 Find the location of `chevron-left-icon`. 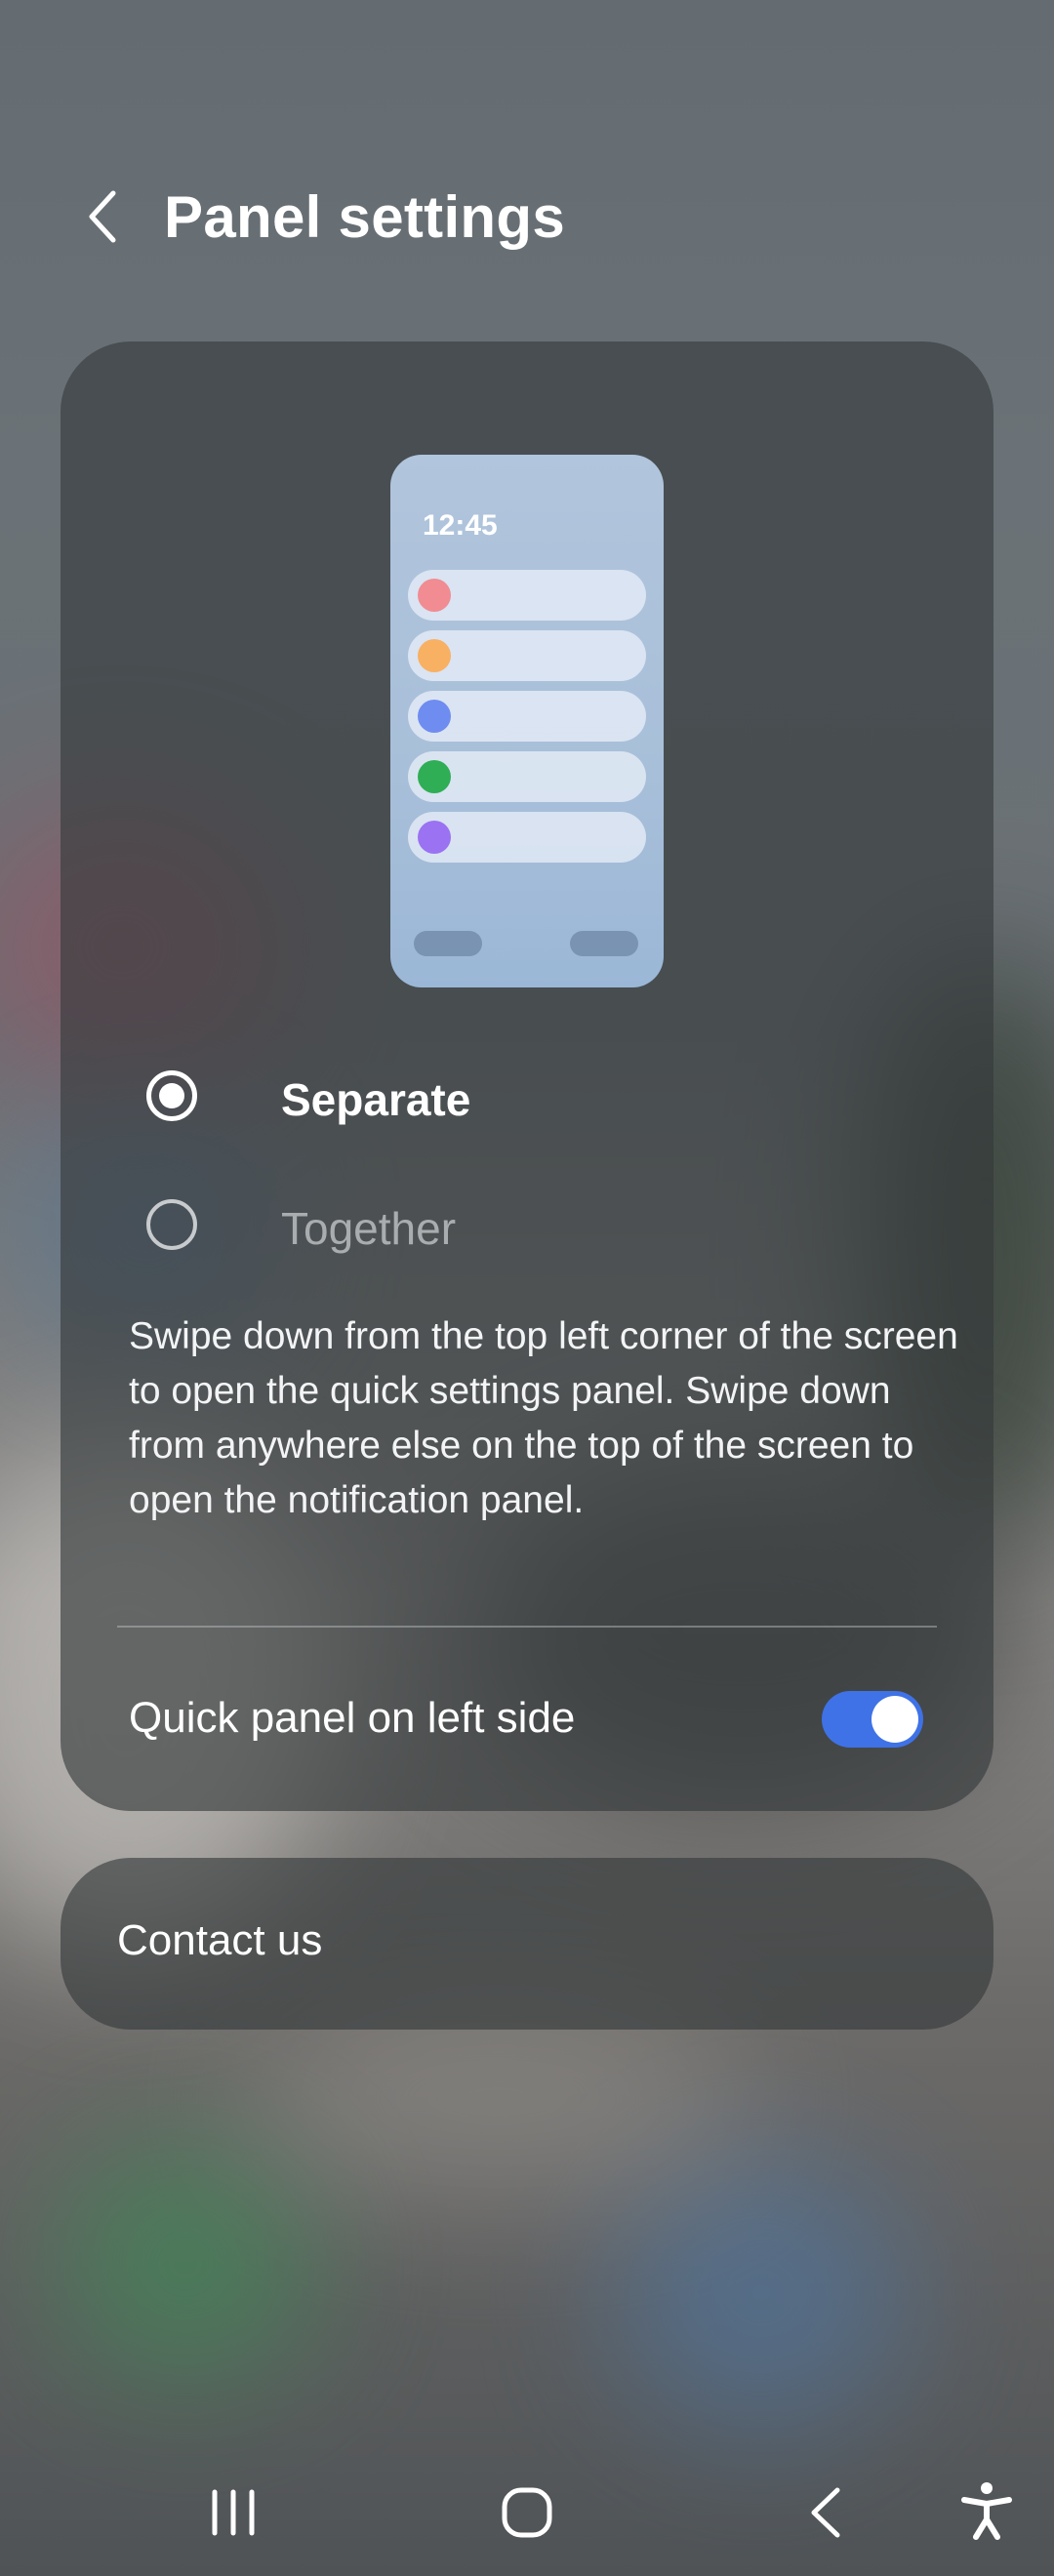

chevron-left-icon is located at coordinates (103, 216).